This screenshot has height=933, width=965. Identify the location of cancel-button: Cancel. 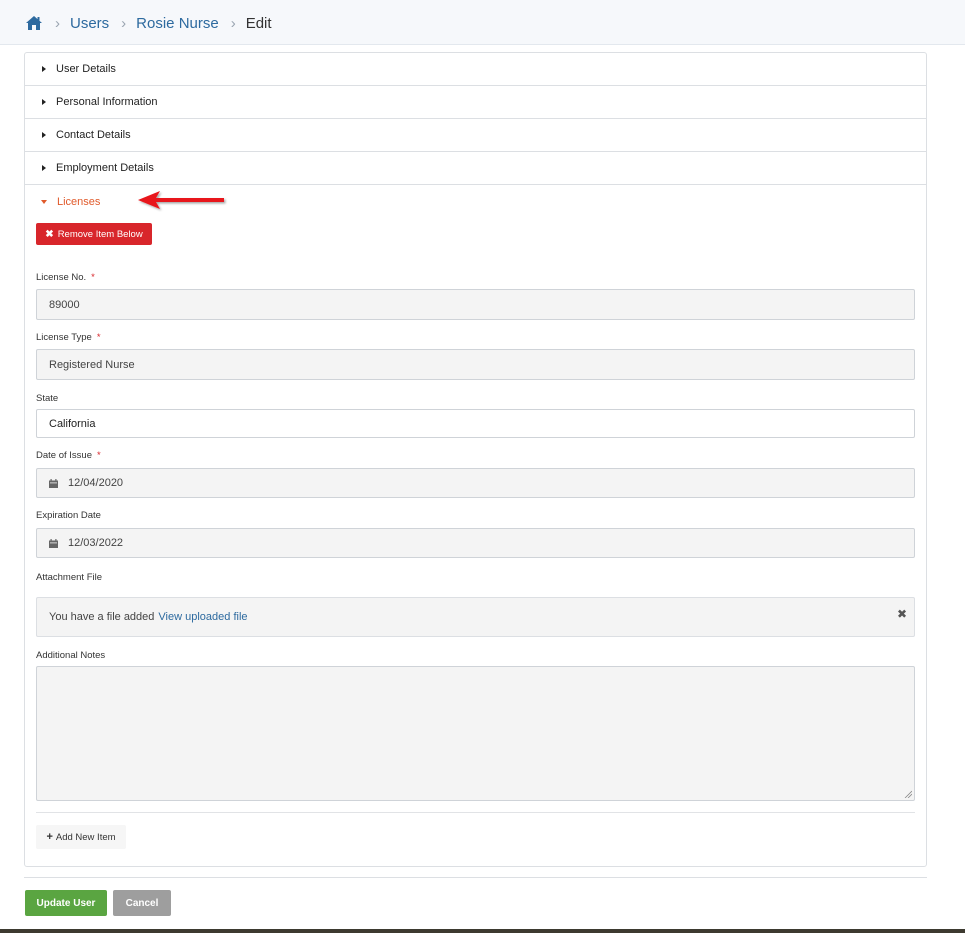
(142, 903).